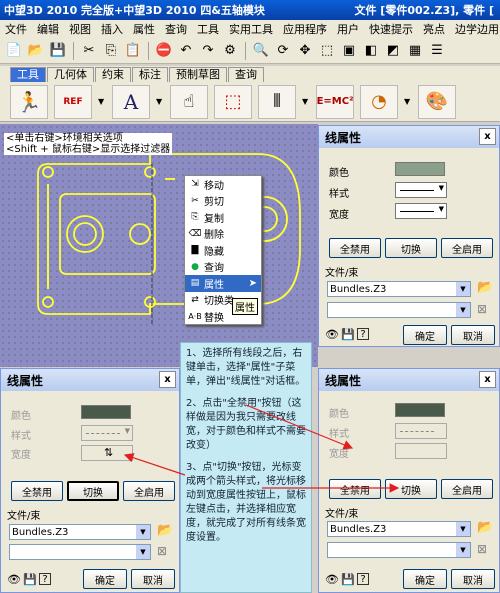  What do you see at coordinates (14, 51) in the screenshot?
I see `new-file-icon: 📄` at bounding box center [14, 51].